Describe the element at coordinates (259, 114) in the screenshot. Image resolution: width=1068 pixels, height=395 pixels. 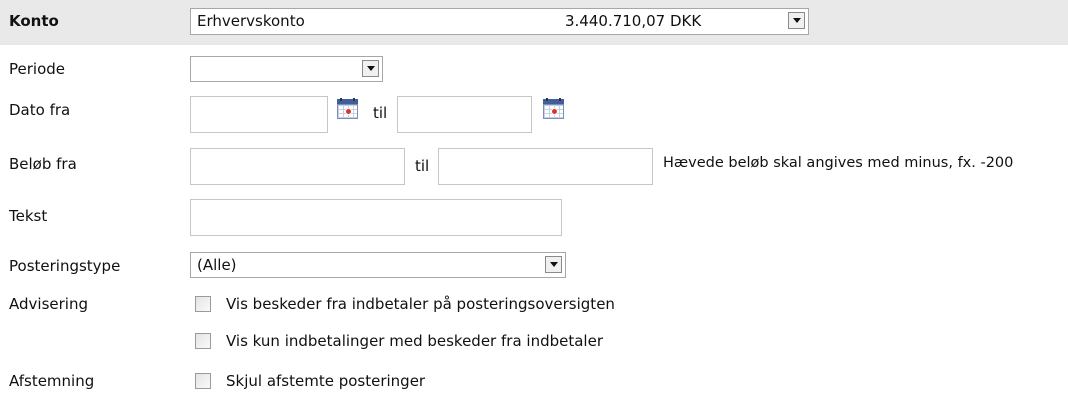
I see `dato-fra-input` at that location.